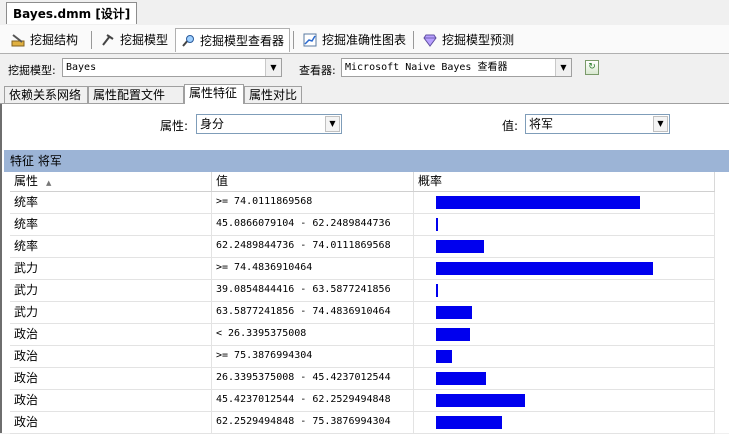  I want to click on column-header-probability: 概率, so click(564, 181).